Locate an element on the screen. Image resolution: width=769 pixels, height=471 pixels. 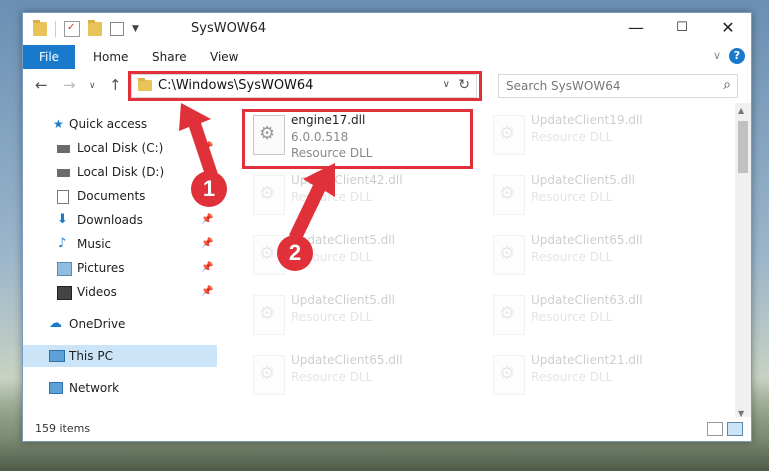
annotation-arrows is located at coordinates (257, 172).